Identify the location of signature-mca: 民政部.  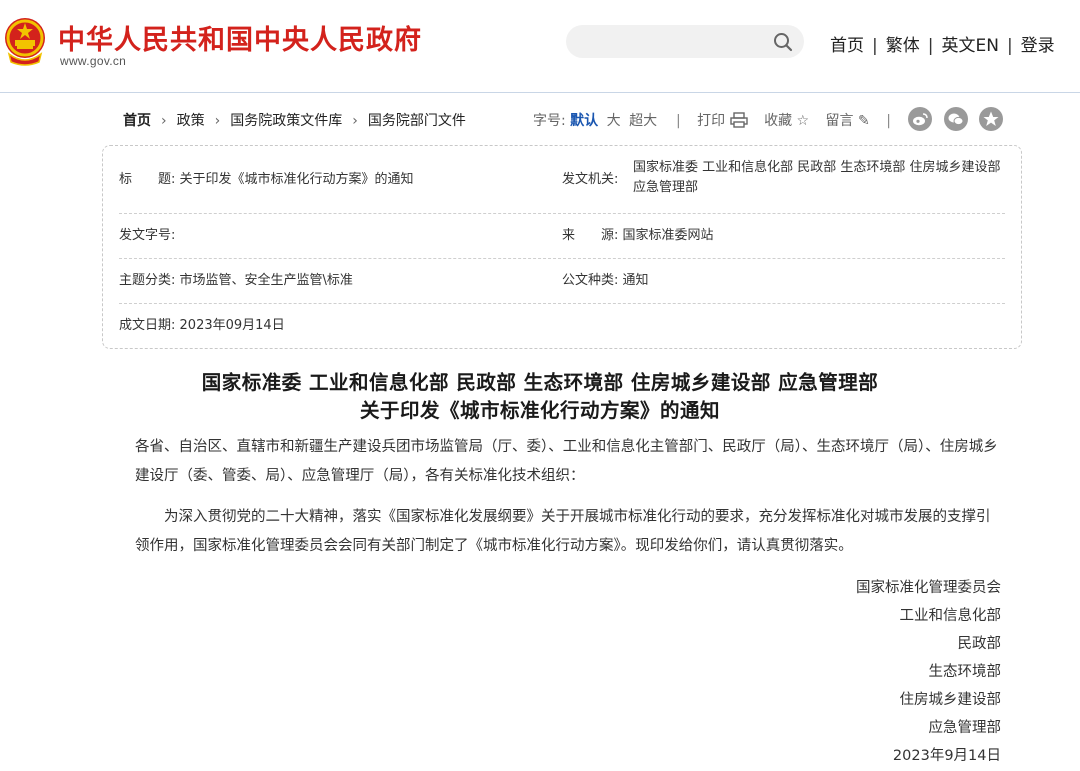
(979, 644).